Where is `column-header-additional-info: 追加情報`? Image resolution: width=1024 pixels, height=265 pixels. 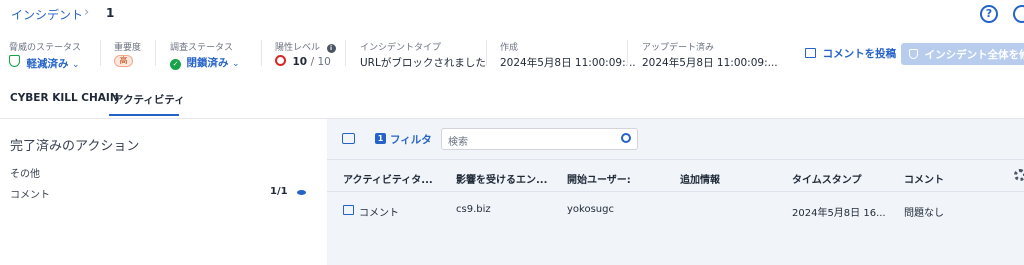
column-header-additional-info: 追加情報 is located at coordinates (700, 178).